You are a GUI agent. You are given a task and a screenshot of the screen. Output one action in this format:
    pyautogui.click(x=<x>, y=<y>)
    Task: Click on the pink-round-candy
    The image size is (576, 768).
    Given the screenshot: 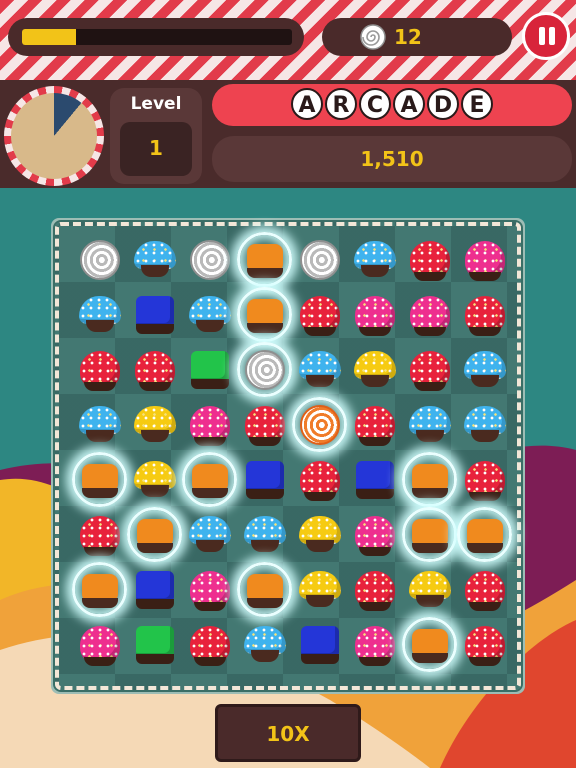 What is the action you would take?
    pyautogui.click(x=210, y=426)
    